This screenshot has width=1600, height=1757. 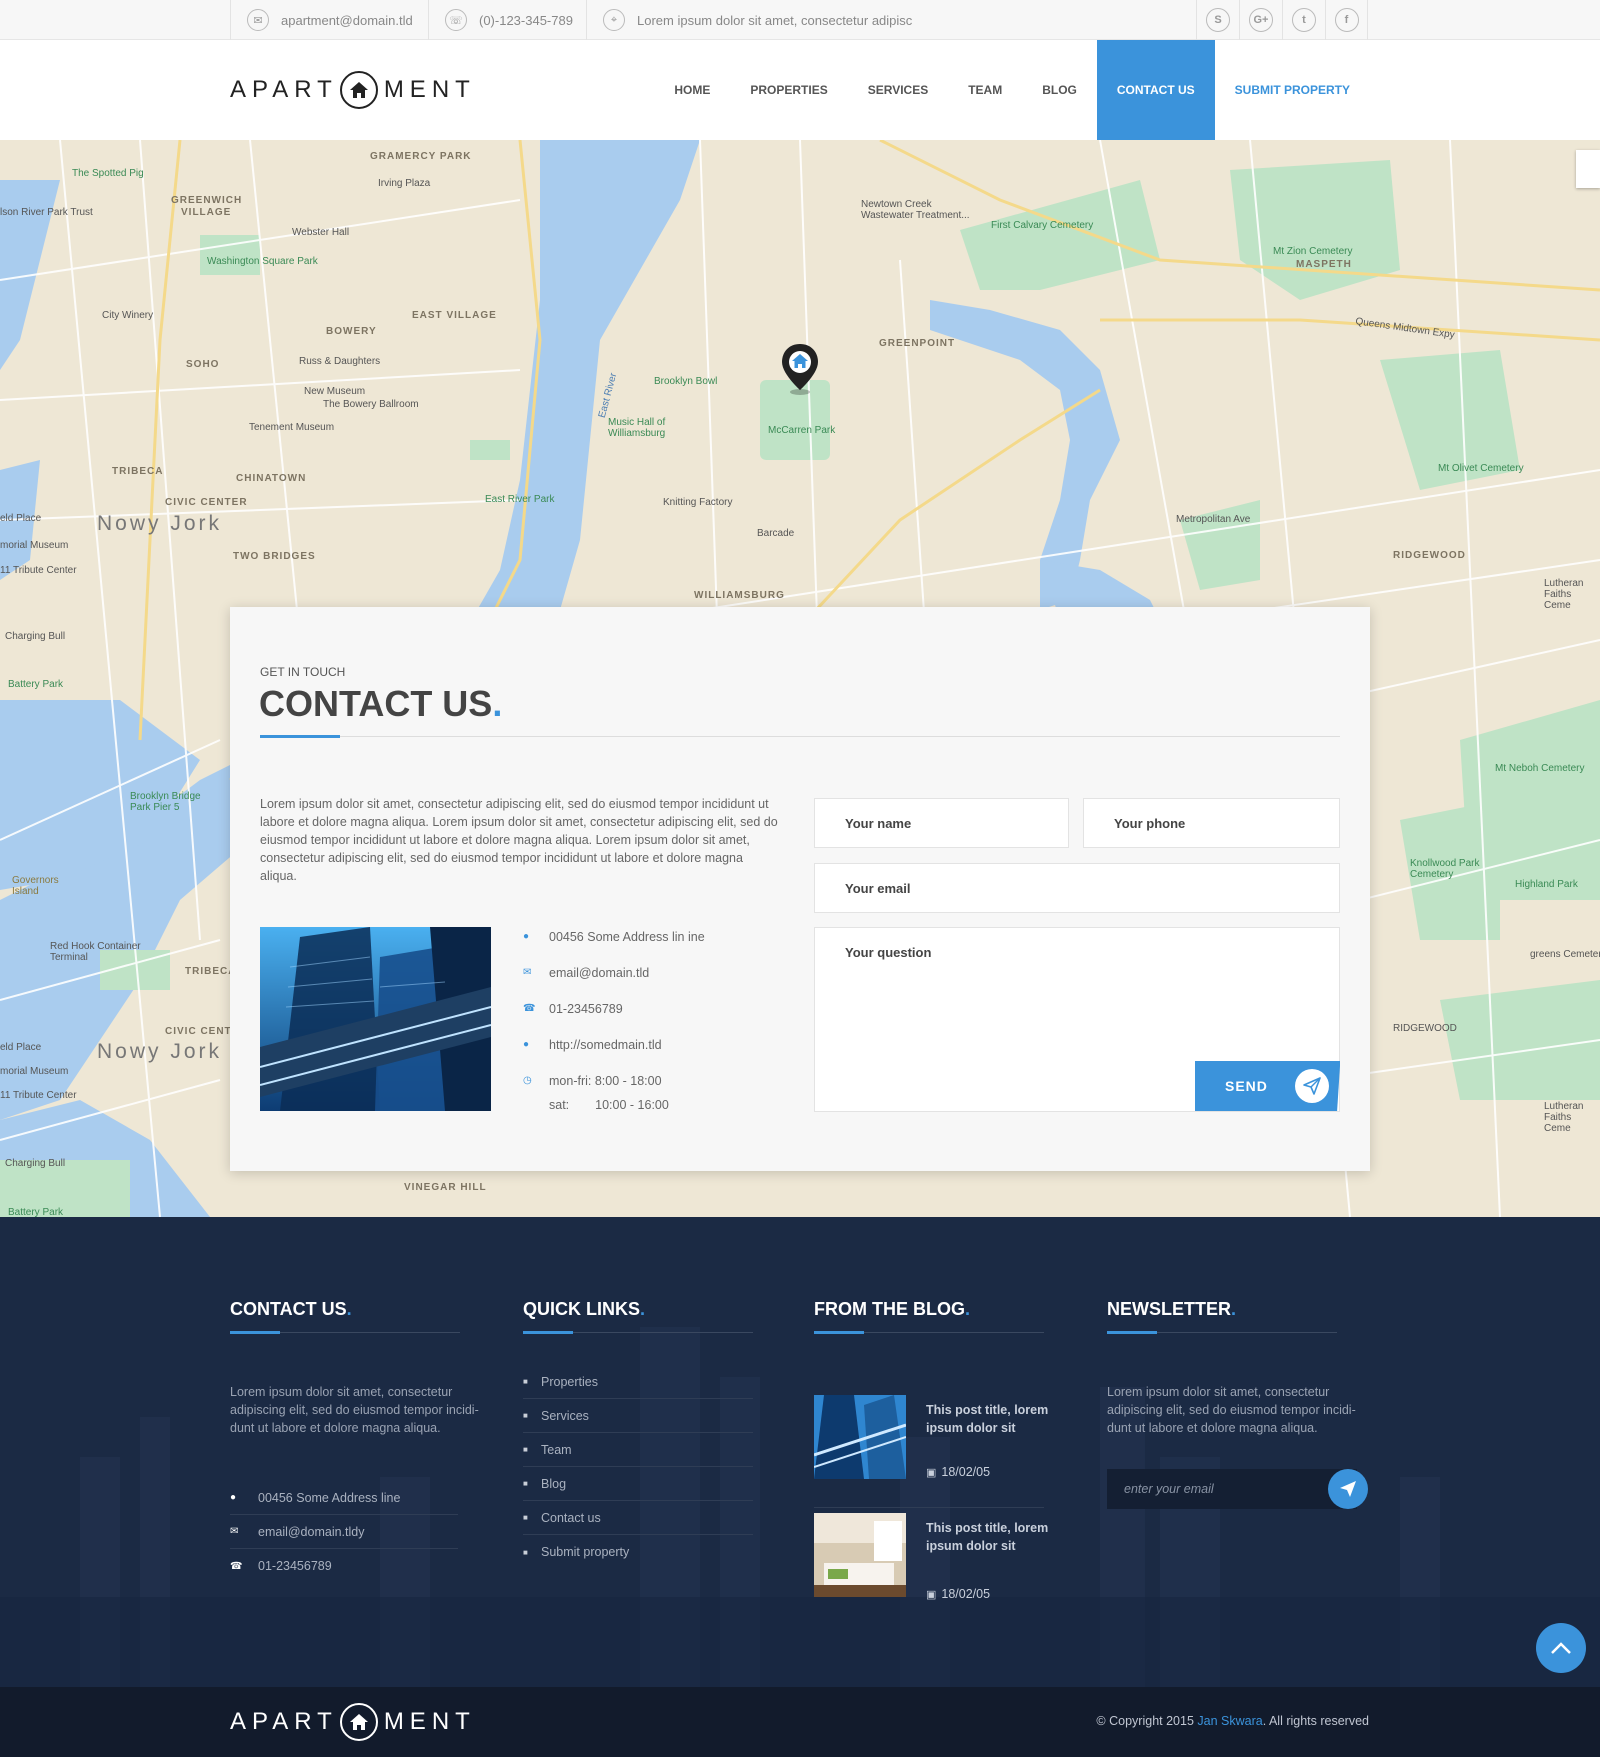 What do you see at coordinates (776, 533) in the screenshot?
I see `map-label: Barcade` at bounding box center [776, 533].